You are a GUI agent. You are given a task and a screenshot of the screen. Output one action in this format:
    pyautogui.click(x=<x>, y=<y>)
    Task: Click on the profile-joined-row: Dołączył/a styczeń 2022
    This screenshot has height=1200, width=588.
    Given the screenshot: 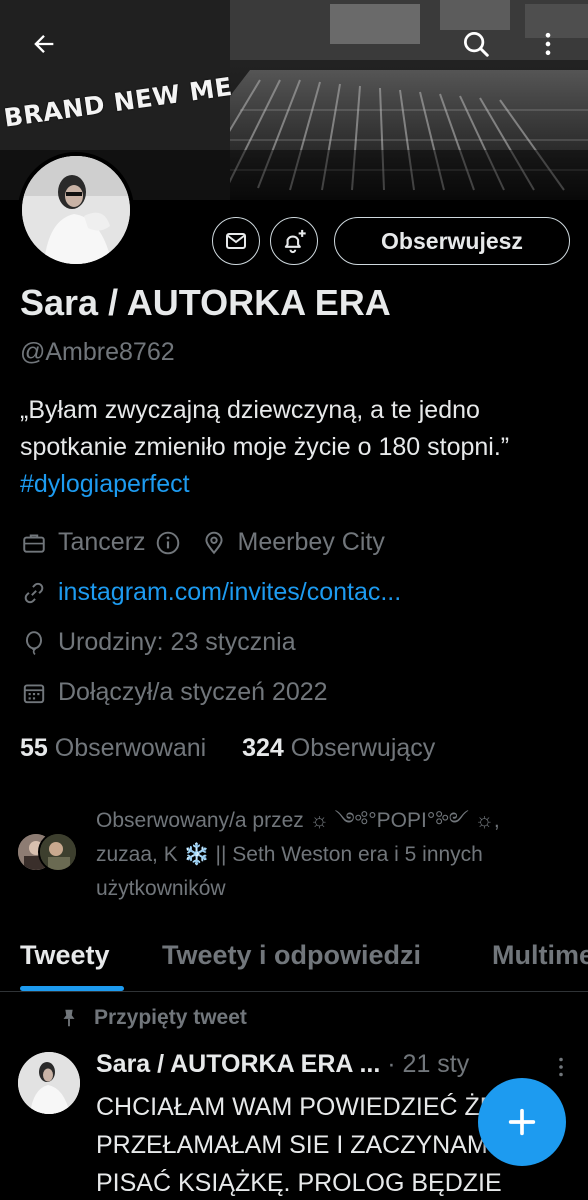 What is the action you would take?
    pyautogui.click(x=174, y=692)
    